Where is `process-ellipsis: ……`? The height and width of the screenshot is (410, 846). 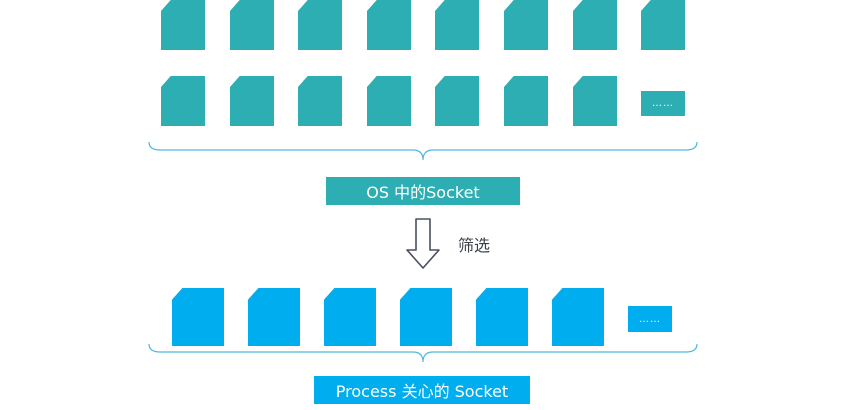
process-ellipsis: …… is located at coordinates (650, 319).